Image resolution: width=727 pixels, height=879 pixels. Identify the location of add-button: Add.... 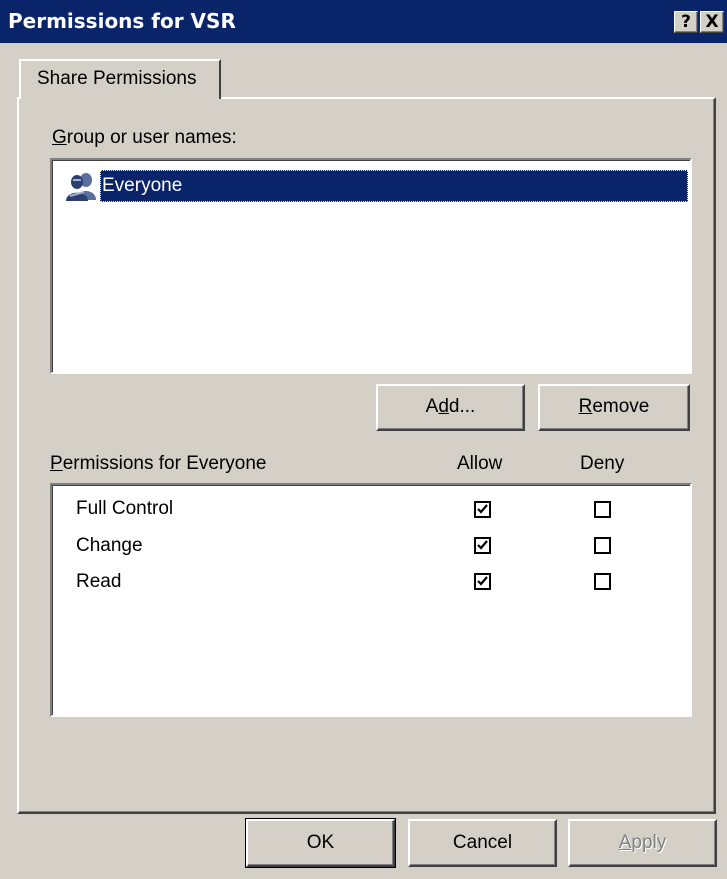
(450, 407).